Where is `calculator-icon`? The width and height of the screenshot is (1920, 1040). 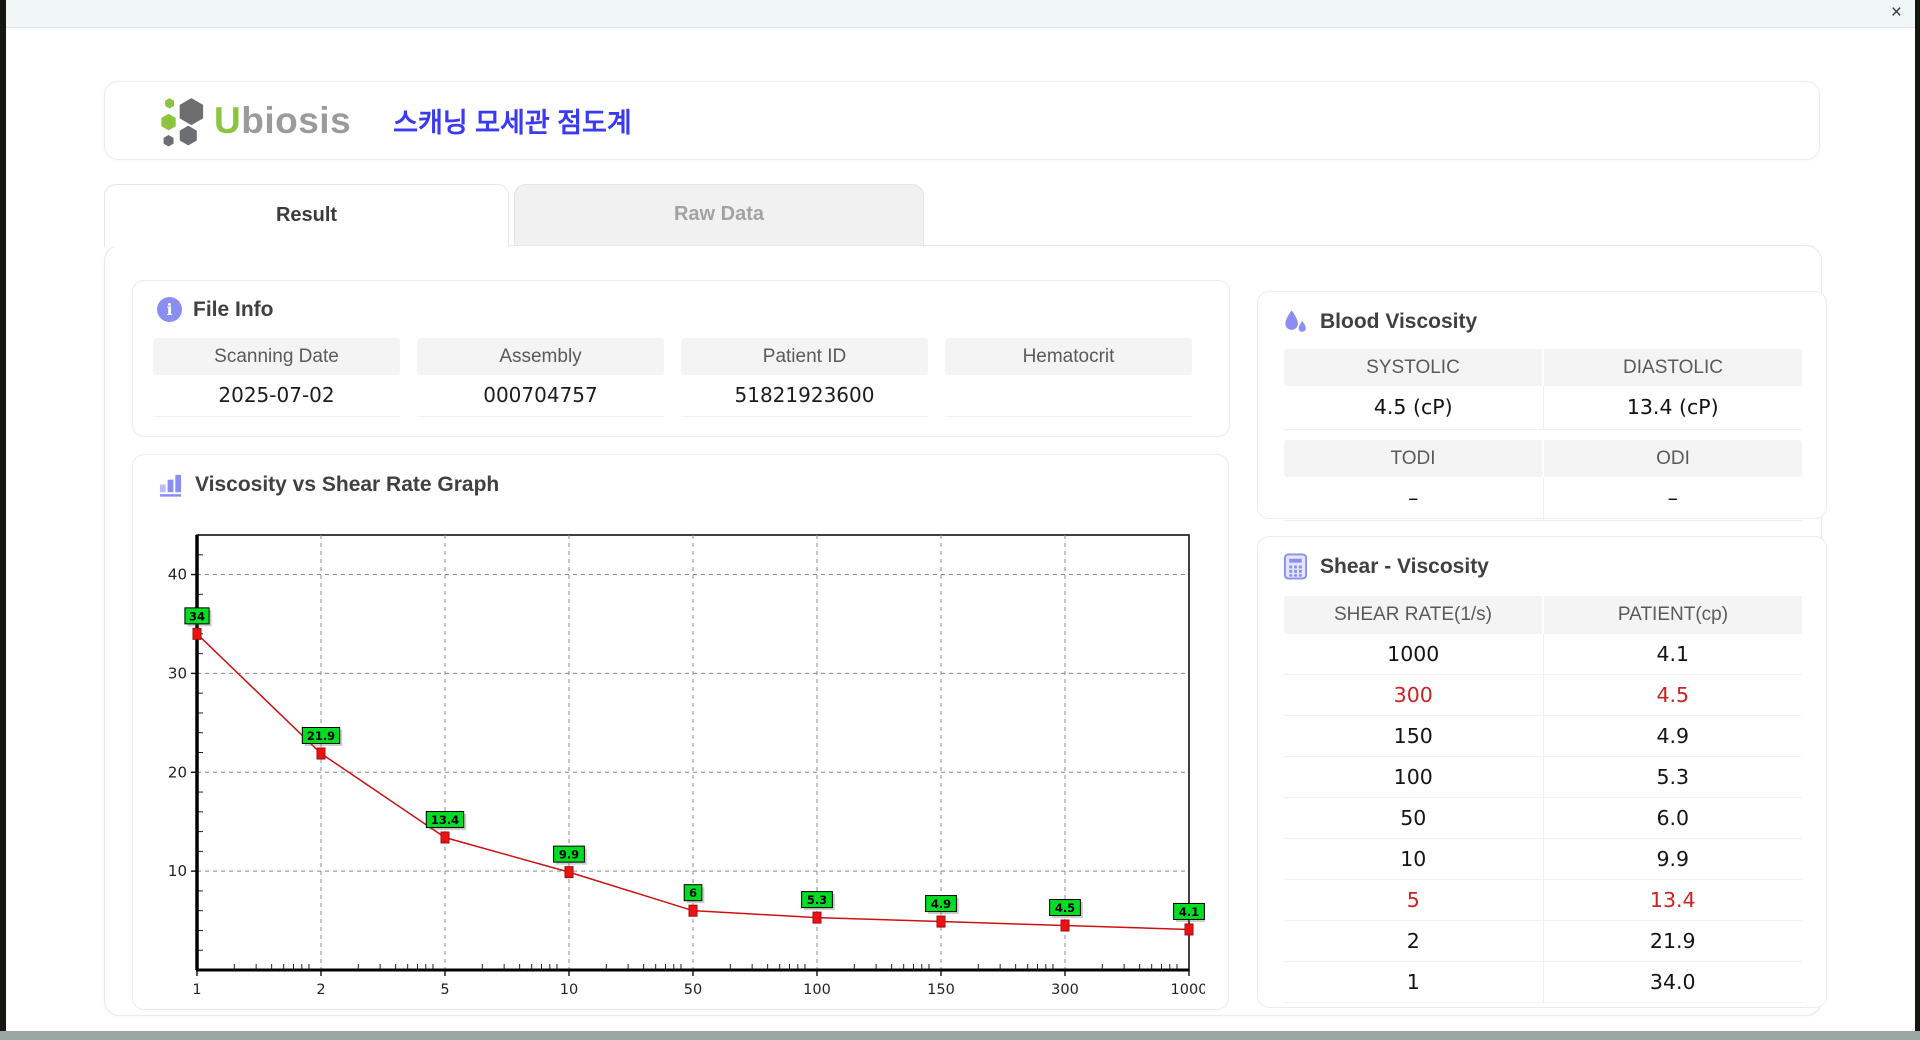
calculator-icon is located at coordinates (1295, 566).